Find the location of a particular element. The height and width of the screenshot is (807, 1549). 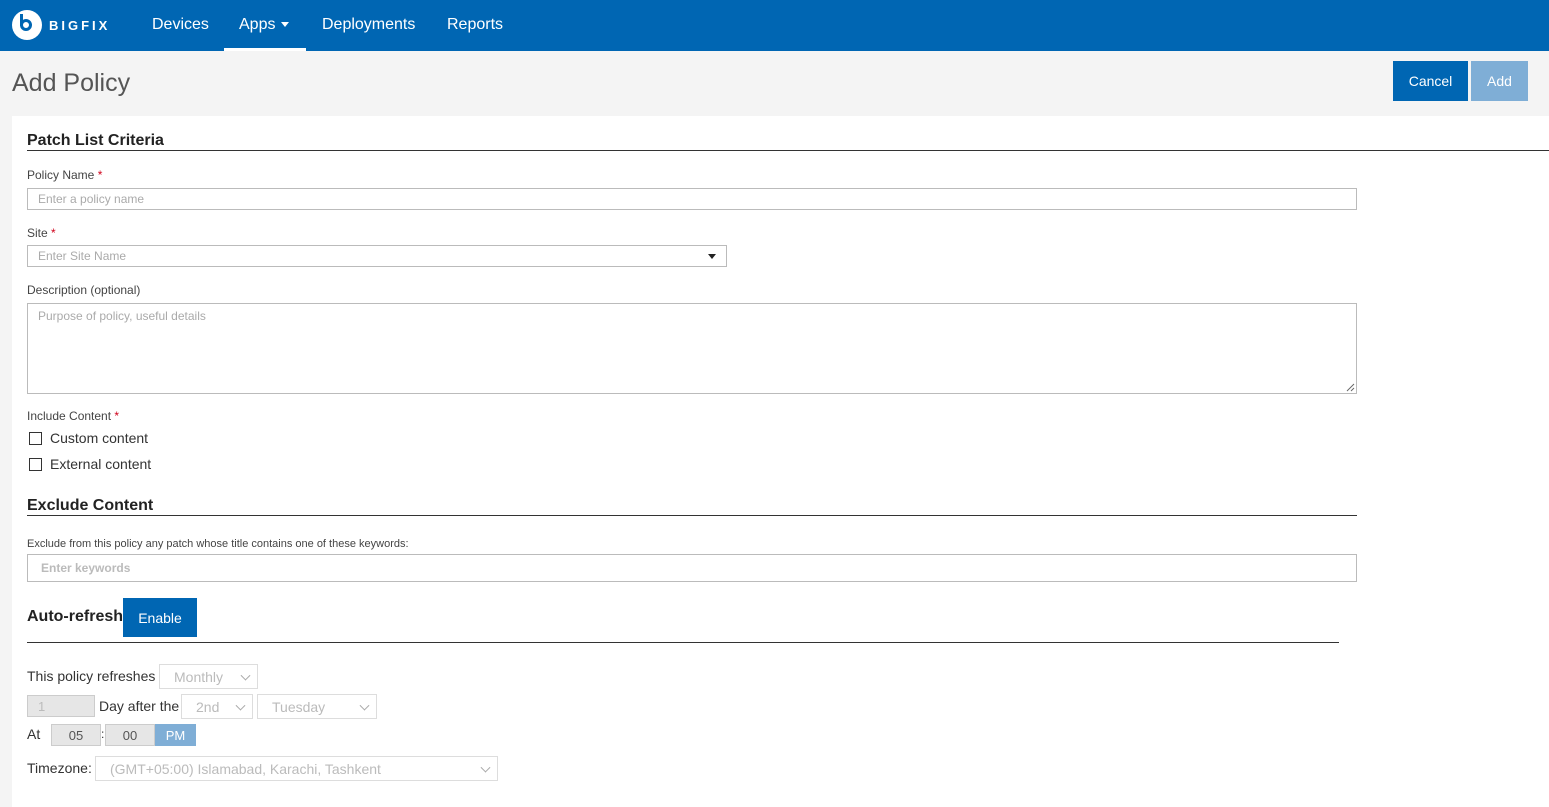

auto-refresh-title: Auto-refresh is located at coordinates (75, 616).